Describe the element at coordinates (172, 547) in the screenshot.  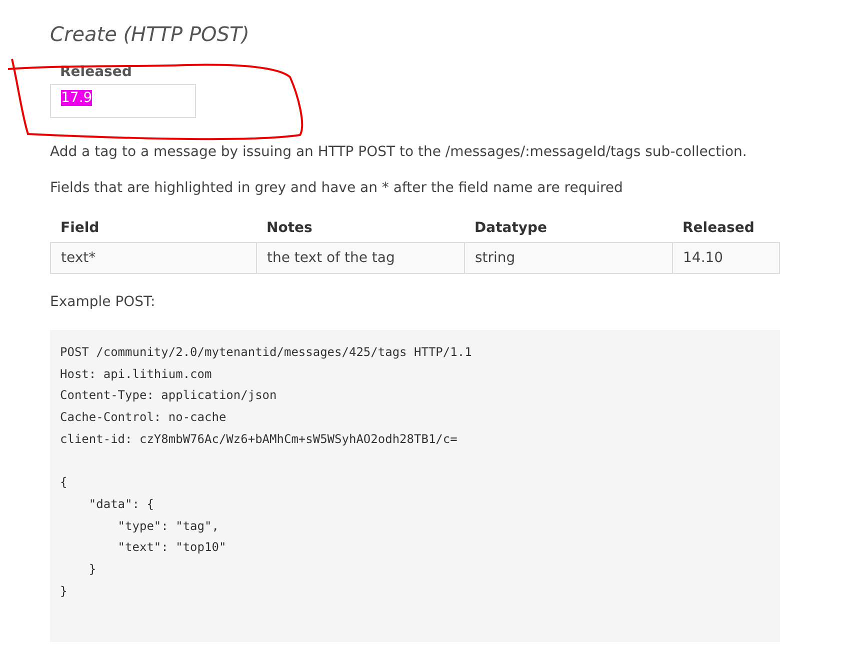
I see `code-line: "text": "top10"` at that location.